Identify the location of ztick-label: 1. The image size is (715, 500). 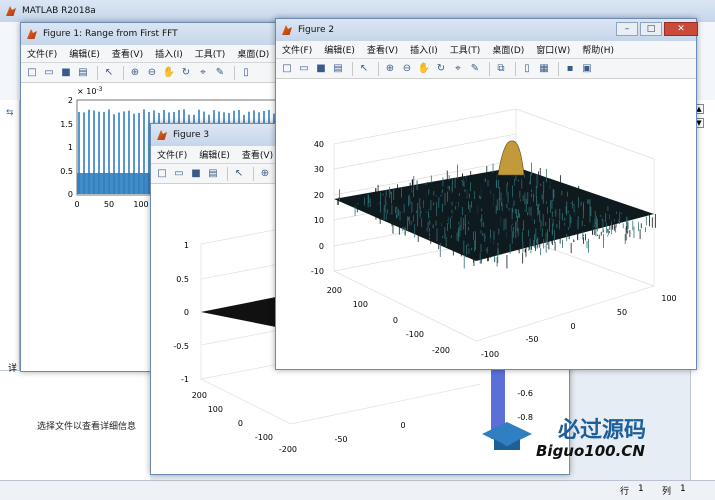
(186, 245).